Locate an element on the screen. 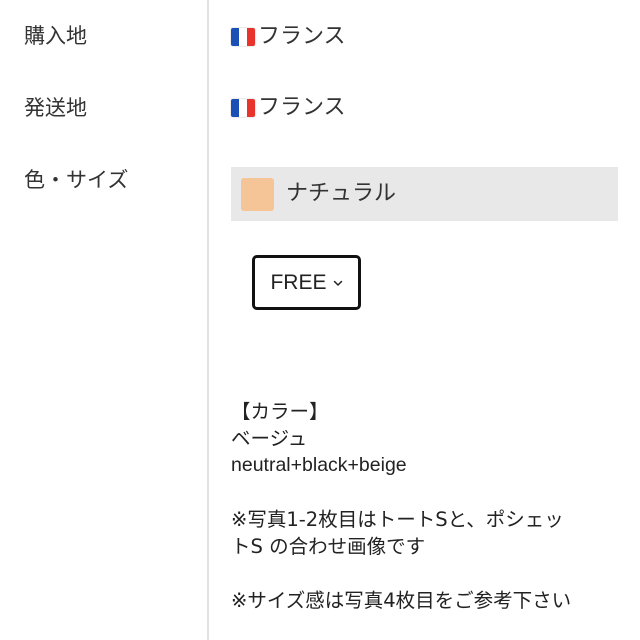  size-select-value: FREE is located at coordinates (298, 282).